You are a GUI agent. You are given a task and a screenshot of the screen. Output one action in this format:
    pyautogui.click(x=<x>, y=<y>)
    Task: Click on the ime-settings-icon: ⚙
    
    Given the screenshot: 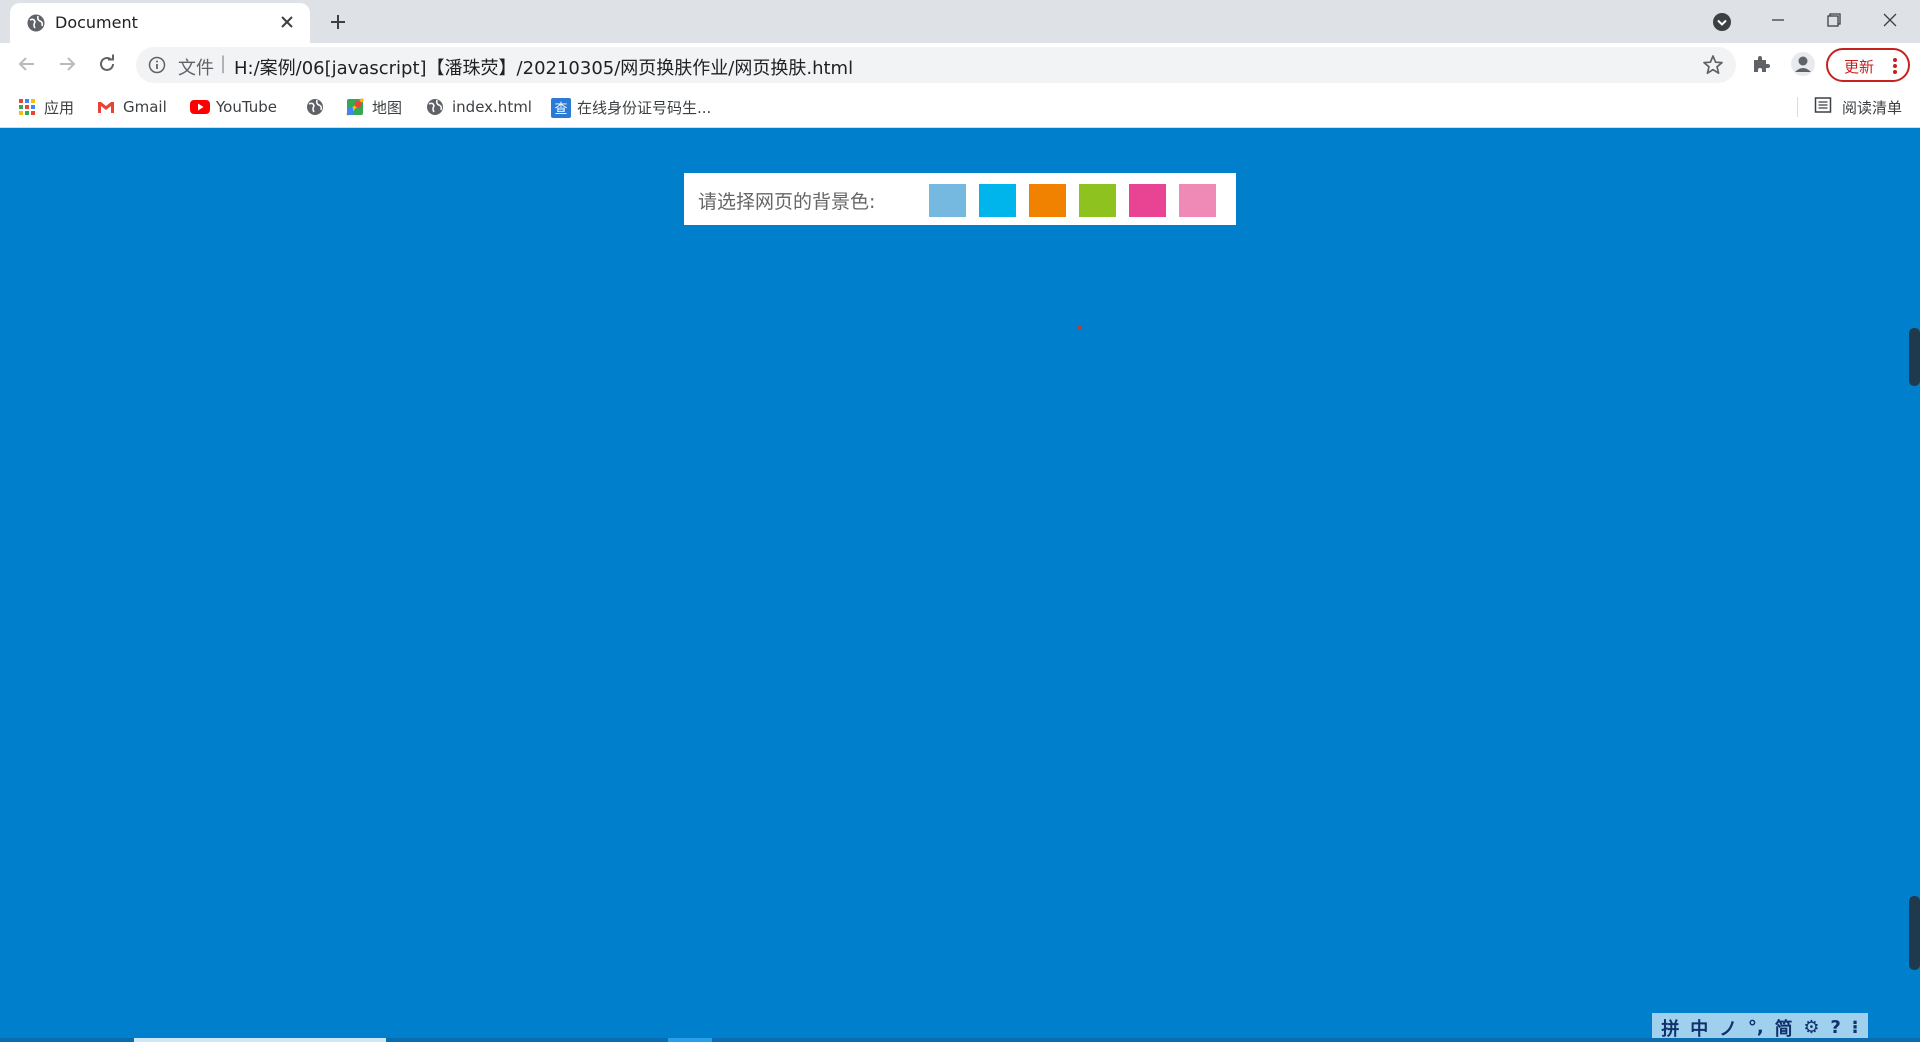 What is the action you would take?
    pyautogui.click(x=1811, y=1027)
    